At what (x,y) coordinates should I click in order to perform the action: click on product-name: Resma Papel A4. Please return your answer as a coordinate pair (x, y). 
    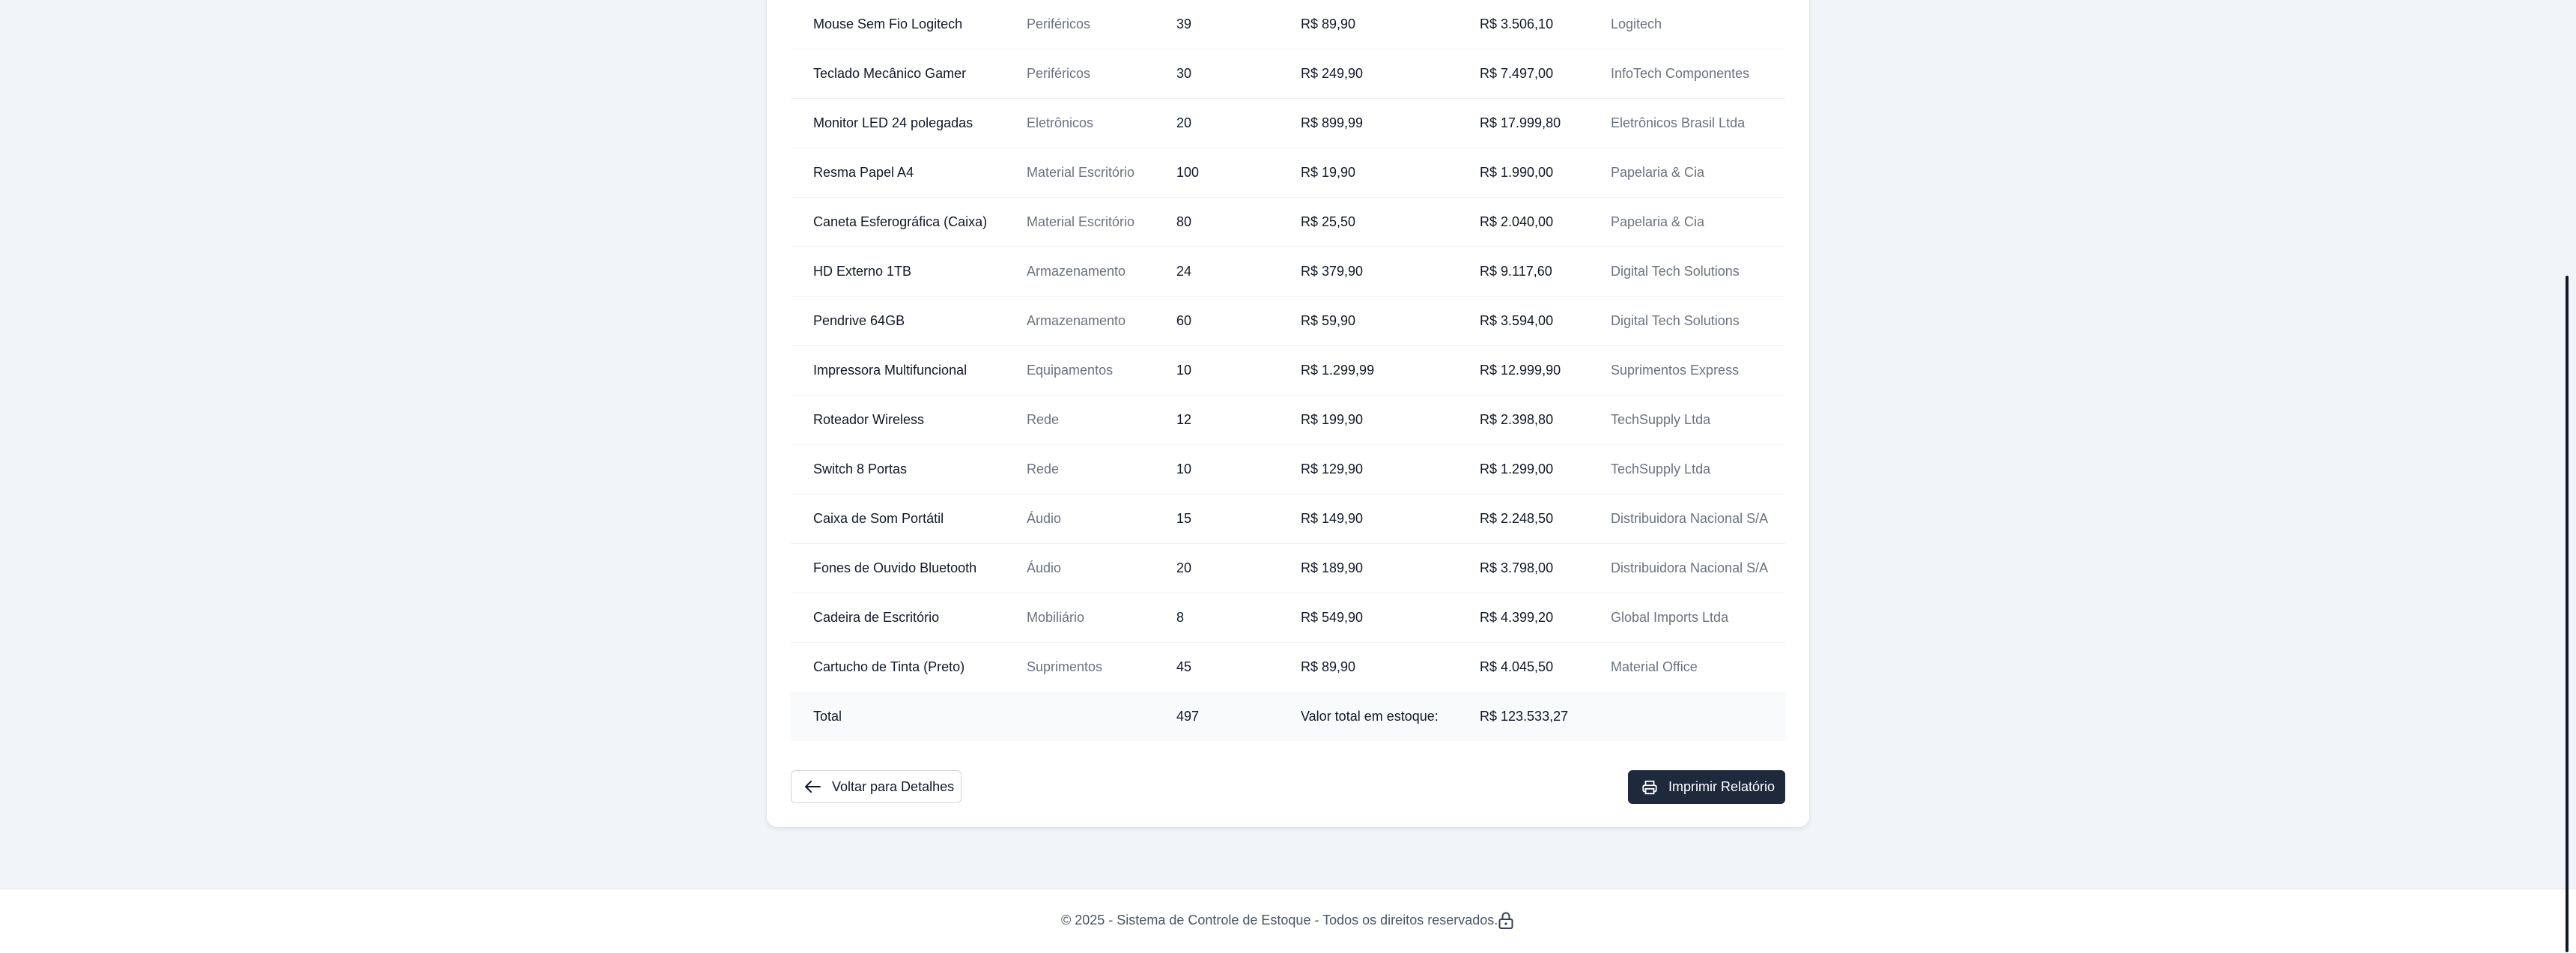
    Looking at the image, I should click on (863, 172).